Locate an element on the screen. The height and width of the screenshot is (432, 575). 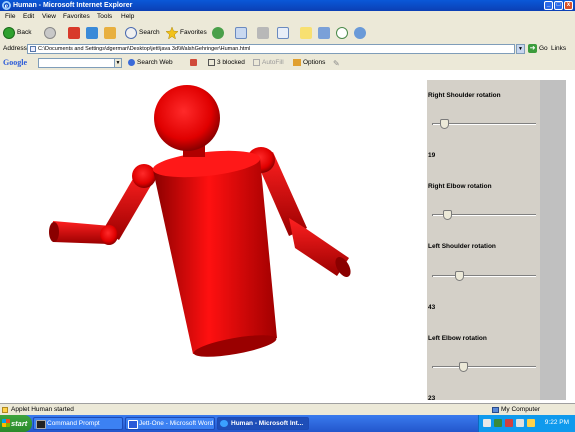
left-elbow-slider is located at coordinates (484, 367).